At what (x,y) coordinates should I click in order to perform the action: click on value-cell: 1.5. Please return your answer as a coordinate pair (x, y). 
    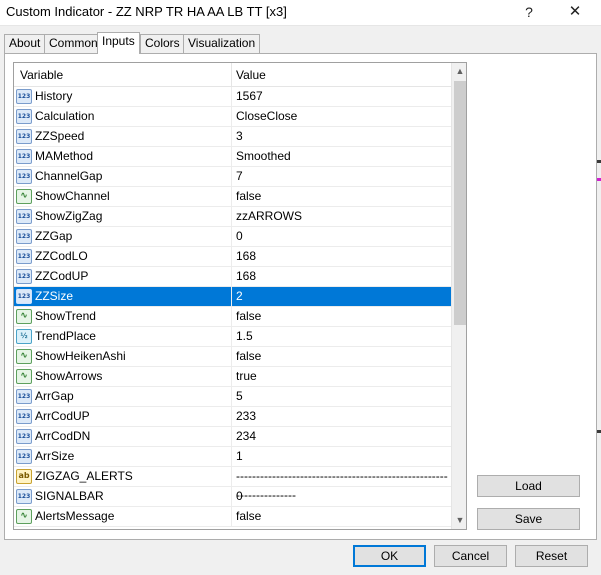
    Looking at the image, I should click on (244, 337).